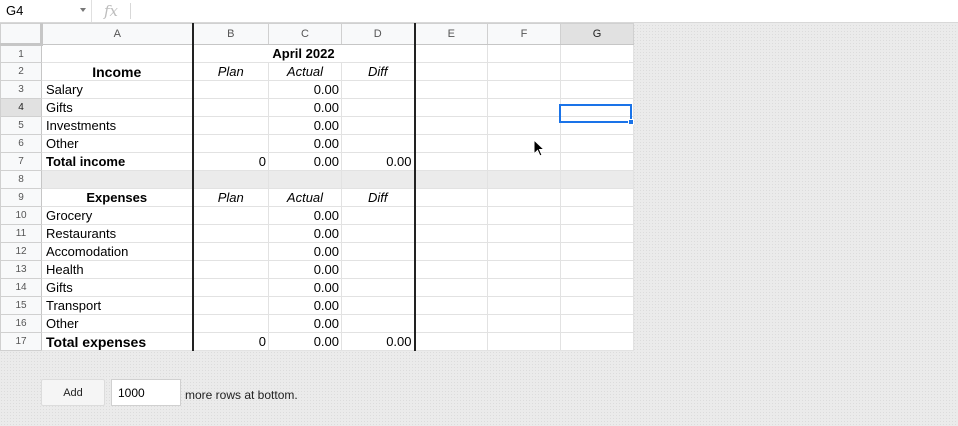  What do you see at coordinates (230, 71) in the screenshot?
I see `cell-b2: Plan` at bounding box center [230, 71].